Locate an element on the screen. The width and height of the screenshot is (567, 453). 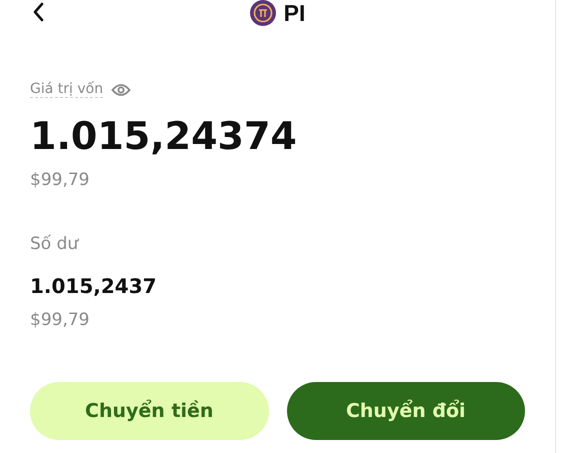
capital-label: Giá trị vốn is located at coordinates (67, 89).